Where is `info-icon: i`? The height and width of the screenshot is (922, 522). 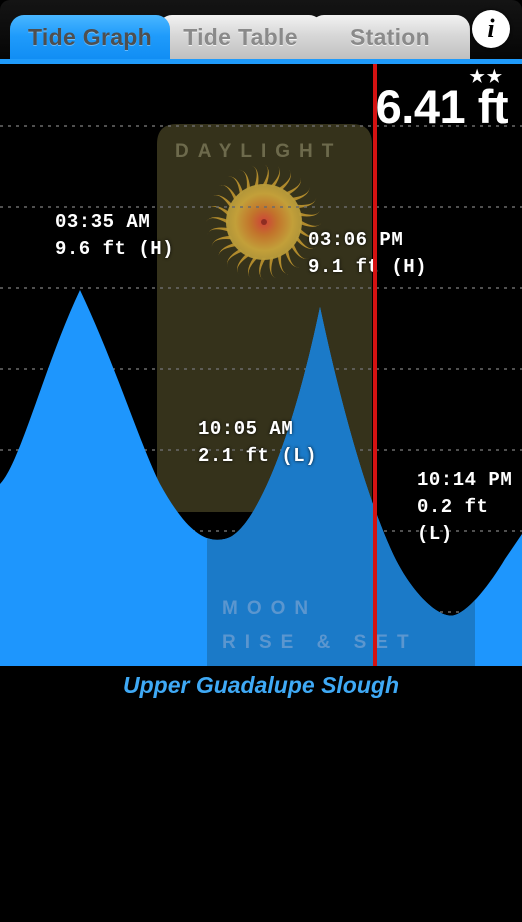
info-icon: i is located at coordinates (491, 29).